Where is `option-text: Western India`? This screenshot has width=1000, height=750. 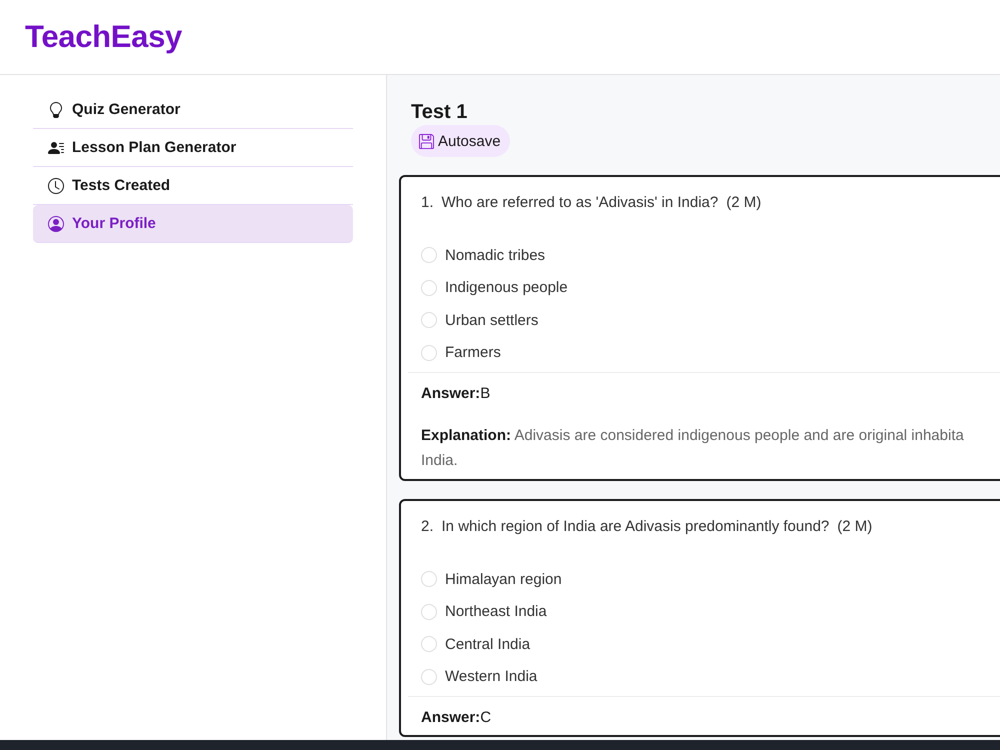 option-text: Western India is located at coordinates (491, 677).